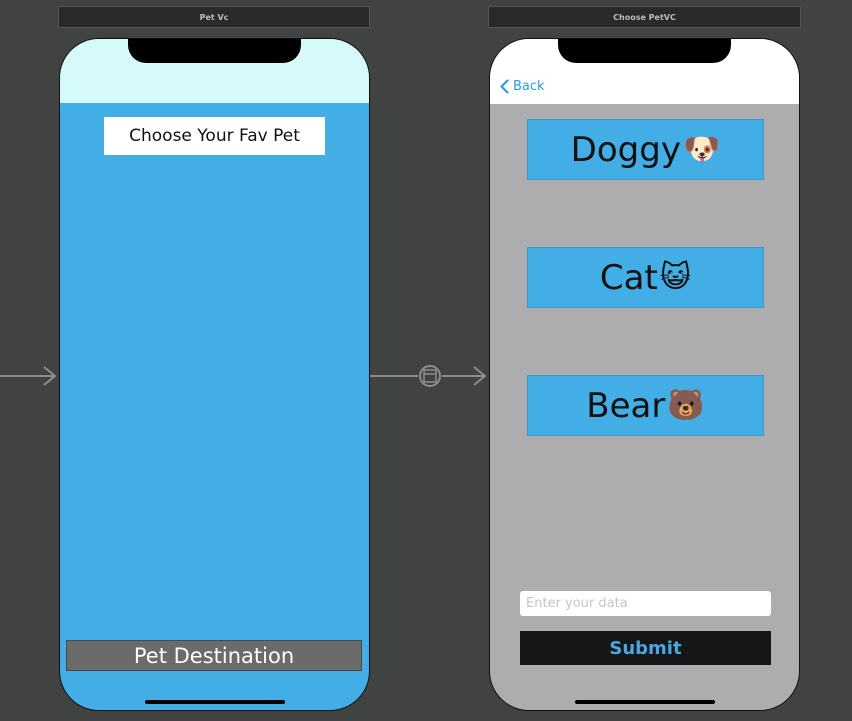 This screenshot has width=852, height=721. I want to click on pet-destination-button: Pet Destination, so click(214, 655).